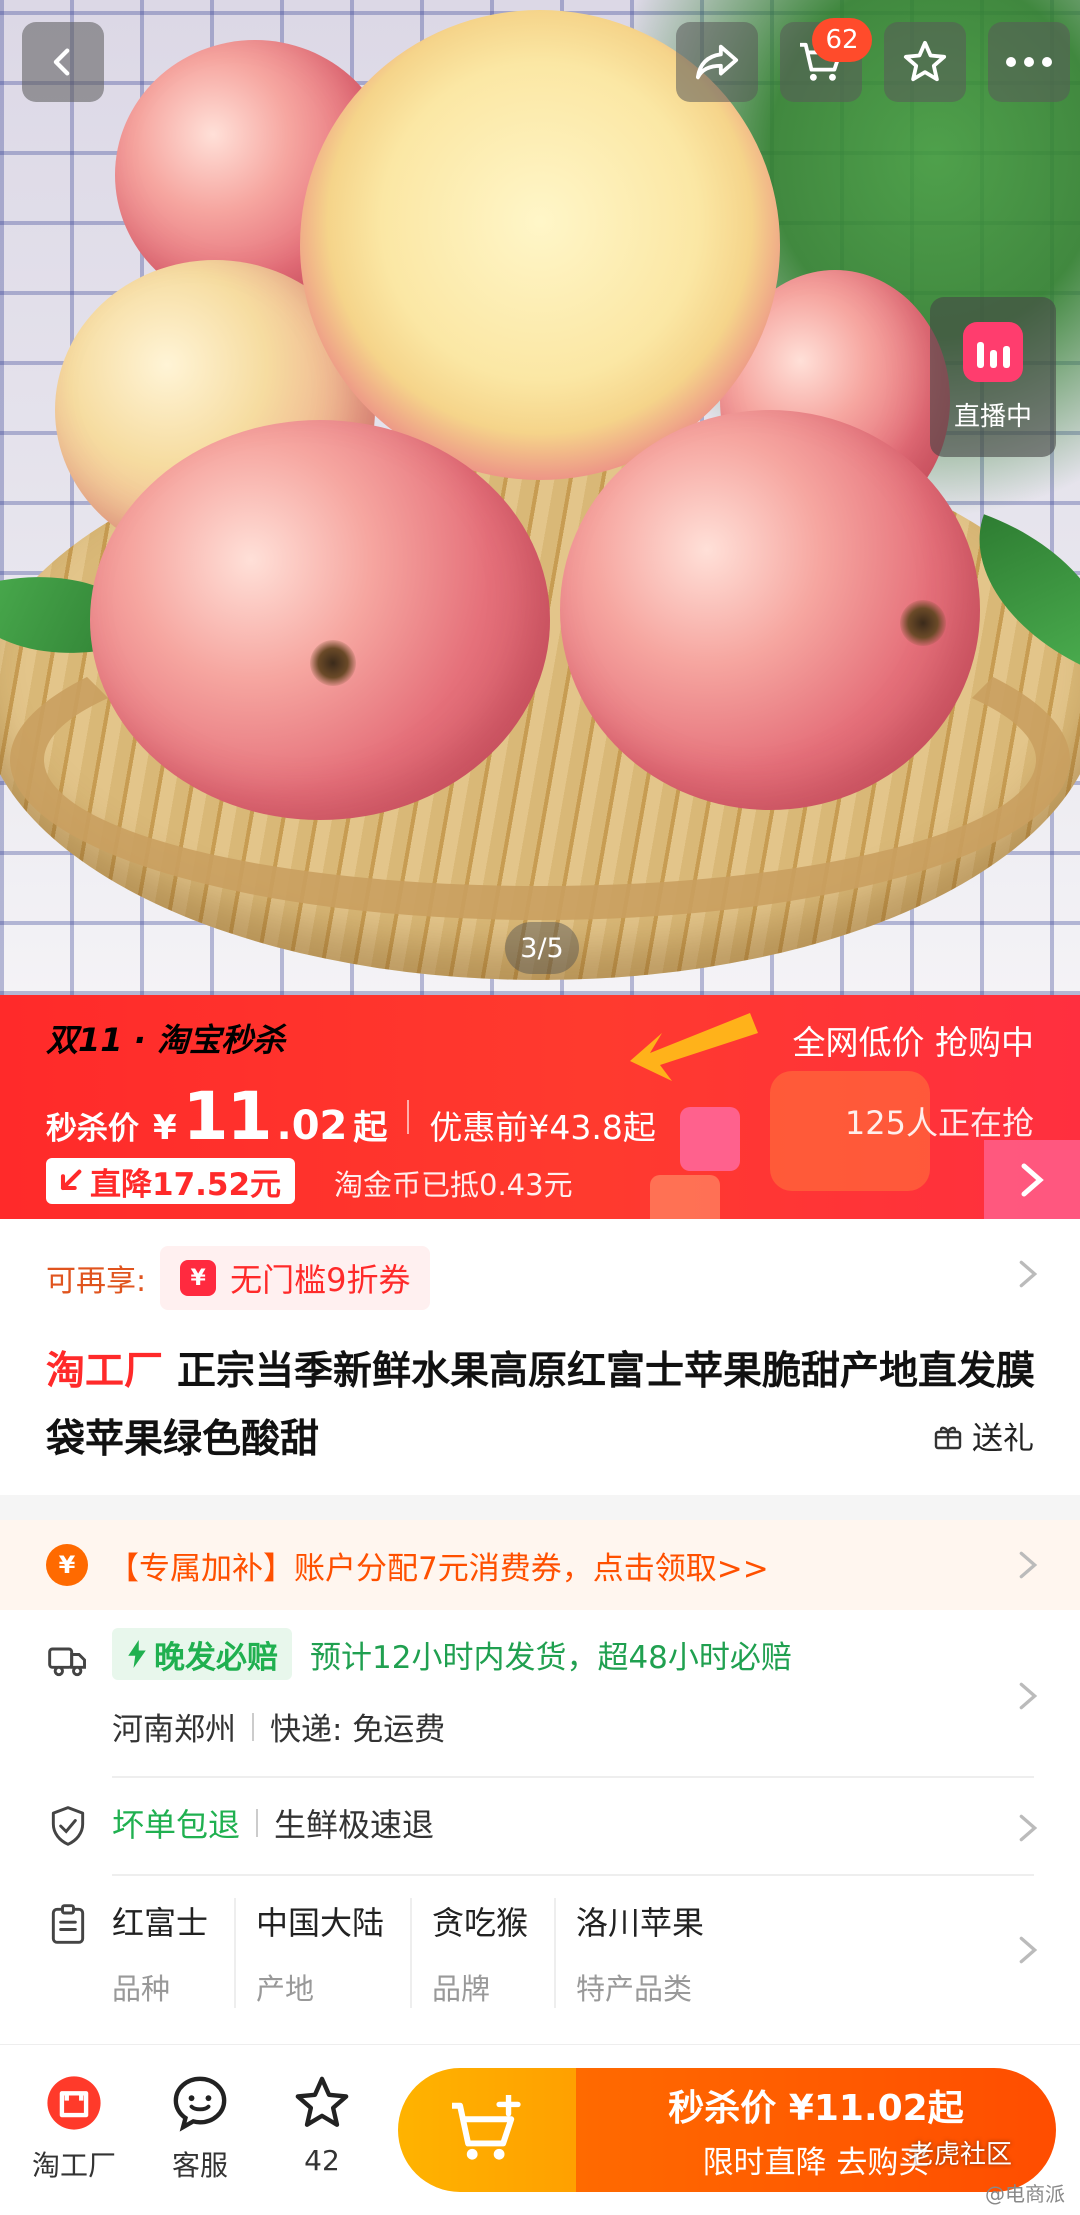  Describe the element at coordinates (137, 1654) in the screenshot. I see `lightning-icon` at that location.